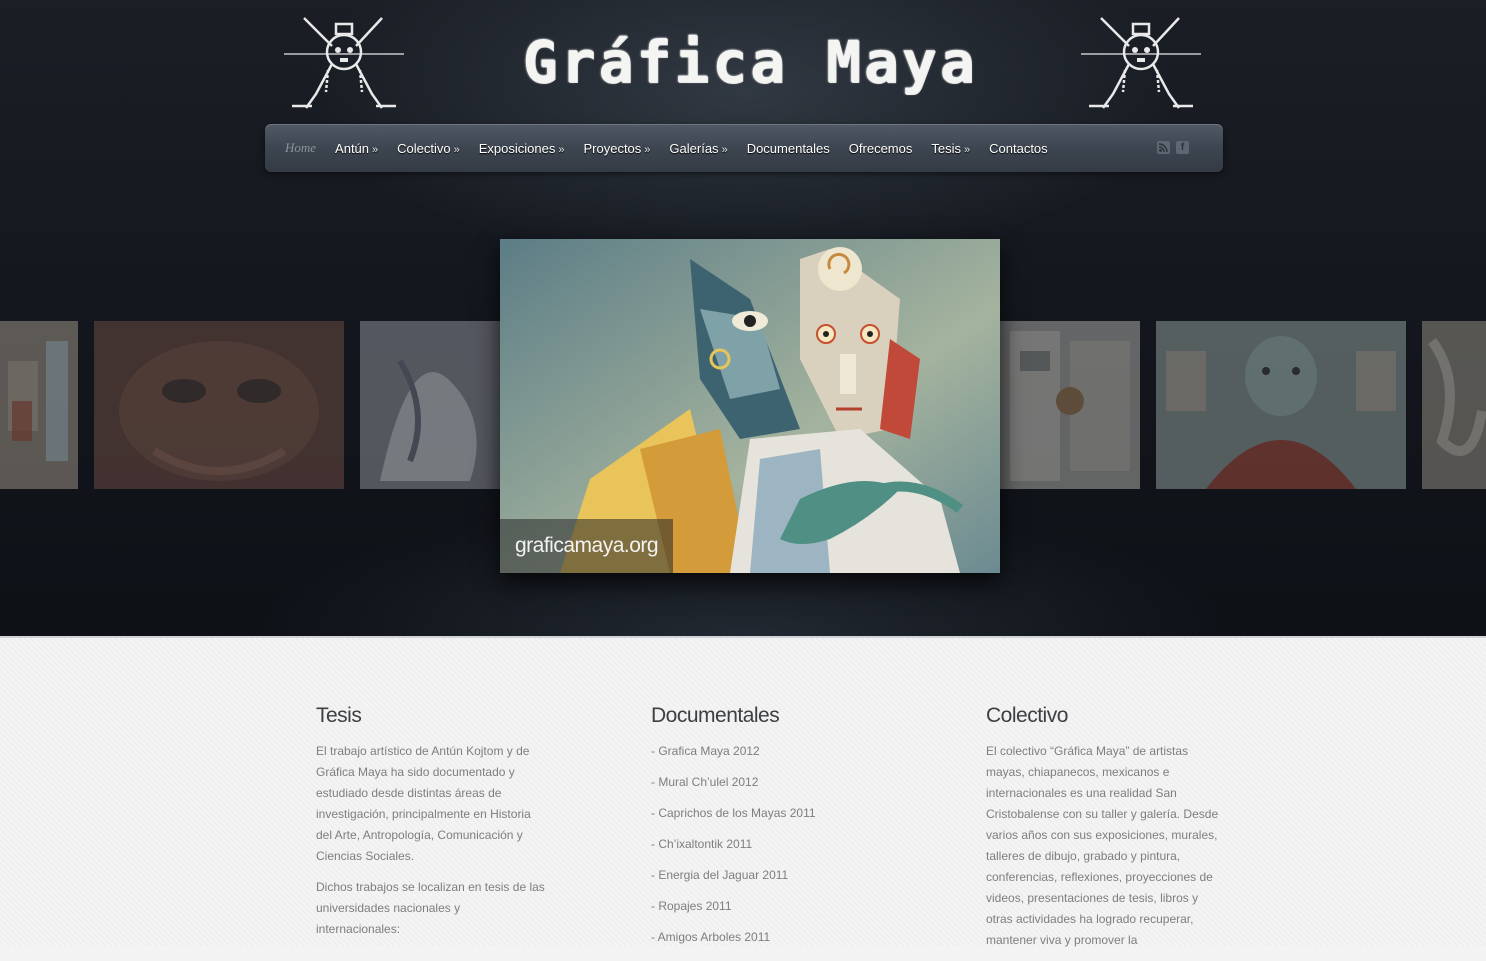  I want to click on widget-title: Tesis, so click(339, 715).